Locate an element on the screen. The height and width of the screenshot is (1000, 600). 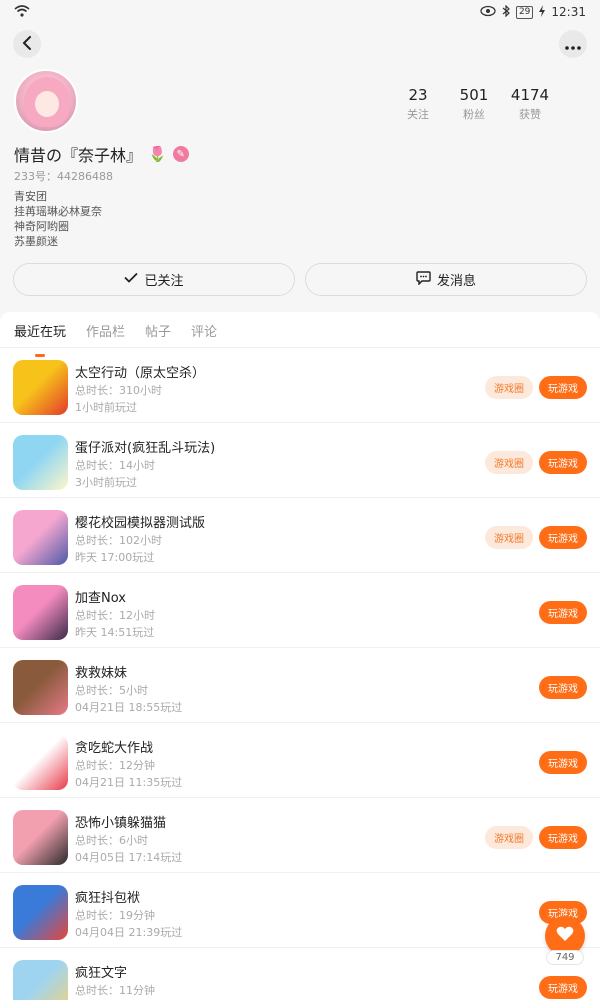
check-icon is located at coordinates (131, 279).